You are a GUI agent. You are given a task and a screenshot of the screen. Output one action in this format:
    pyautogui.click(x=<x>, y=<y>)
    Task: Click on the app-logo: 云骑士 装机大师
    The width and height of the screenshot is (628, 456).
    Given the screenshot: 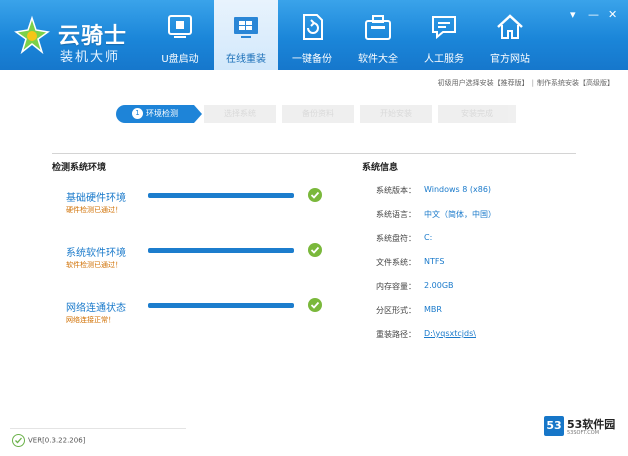 What is the action you would take?
    pyautogui.click(x=85, y=36)
    